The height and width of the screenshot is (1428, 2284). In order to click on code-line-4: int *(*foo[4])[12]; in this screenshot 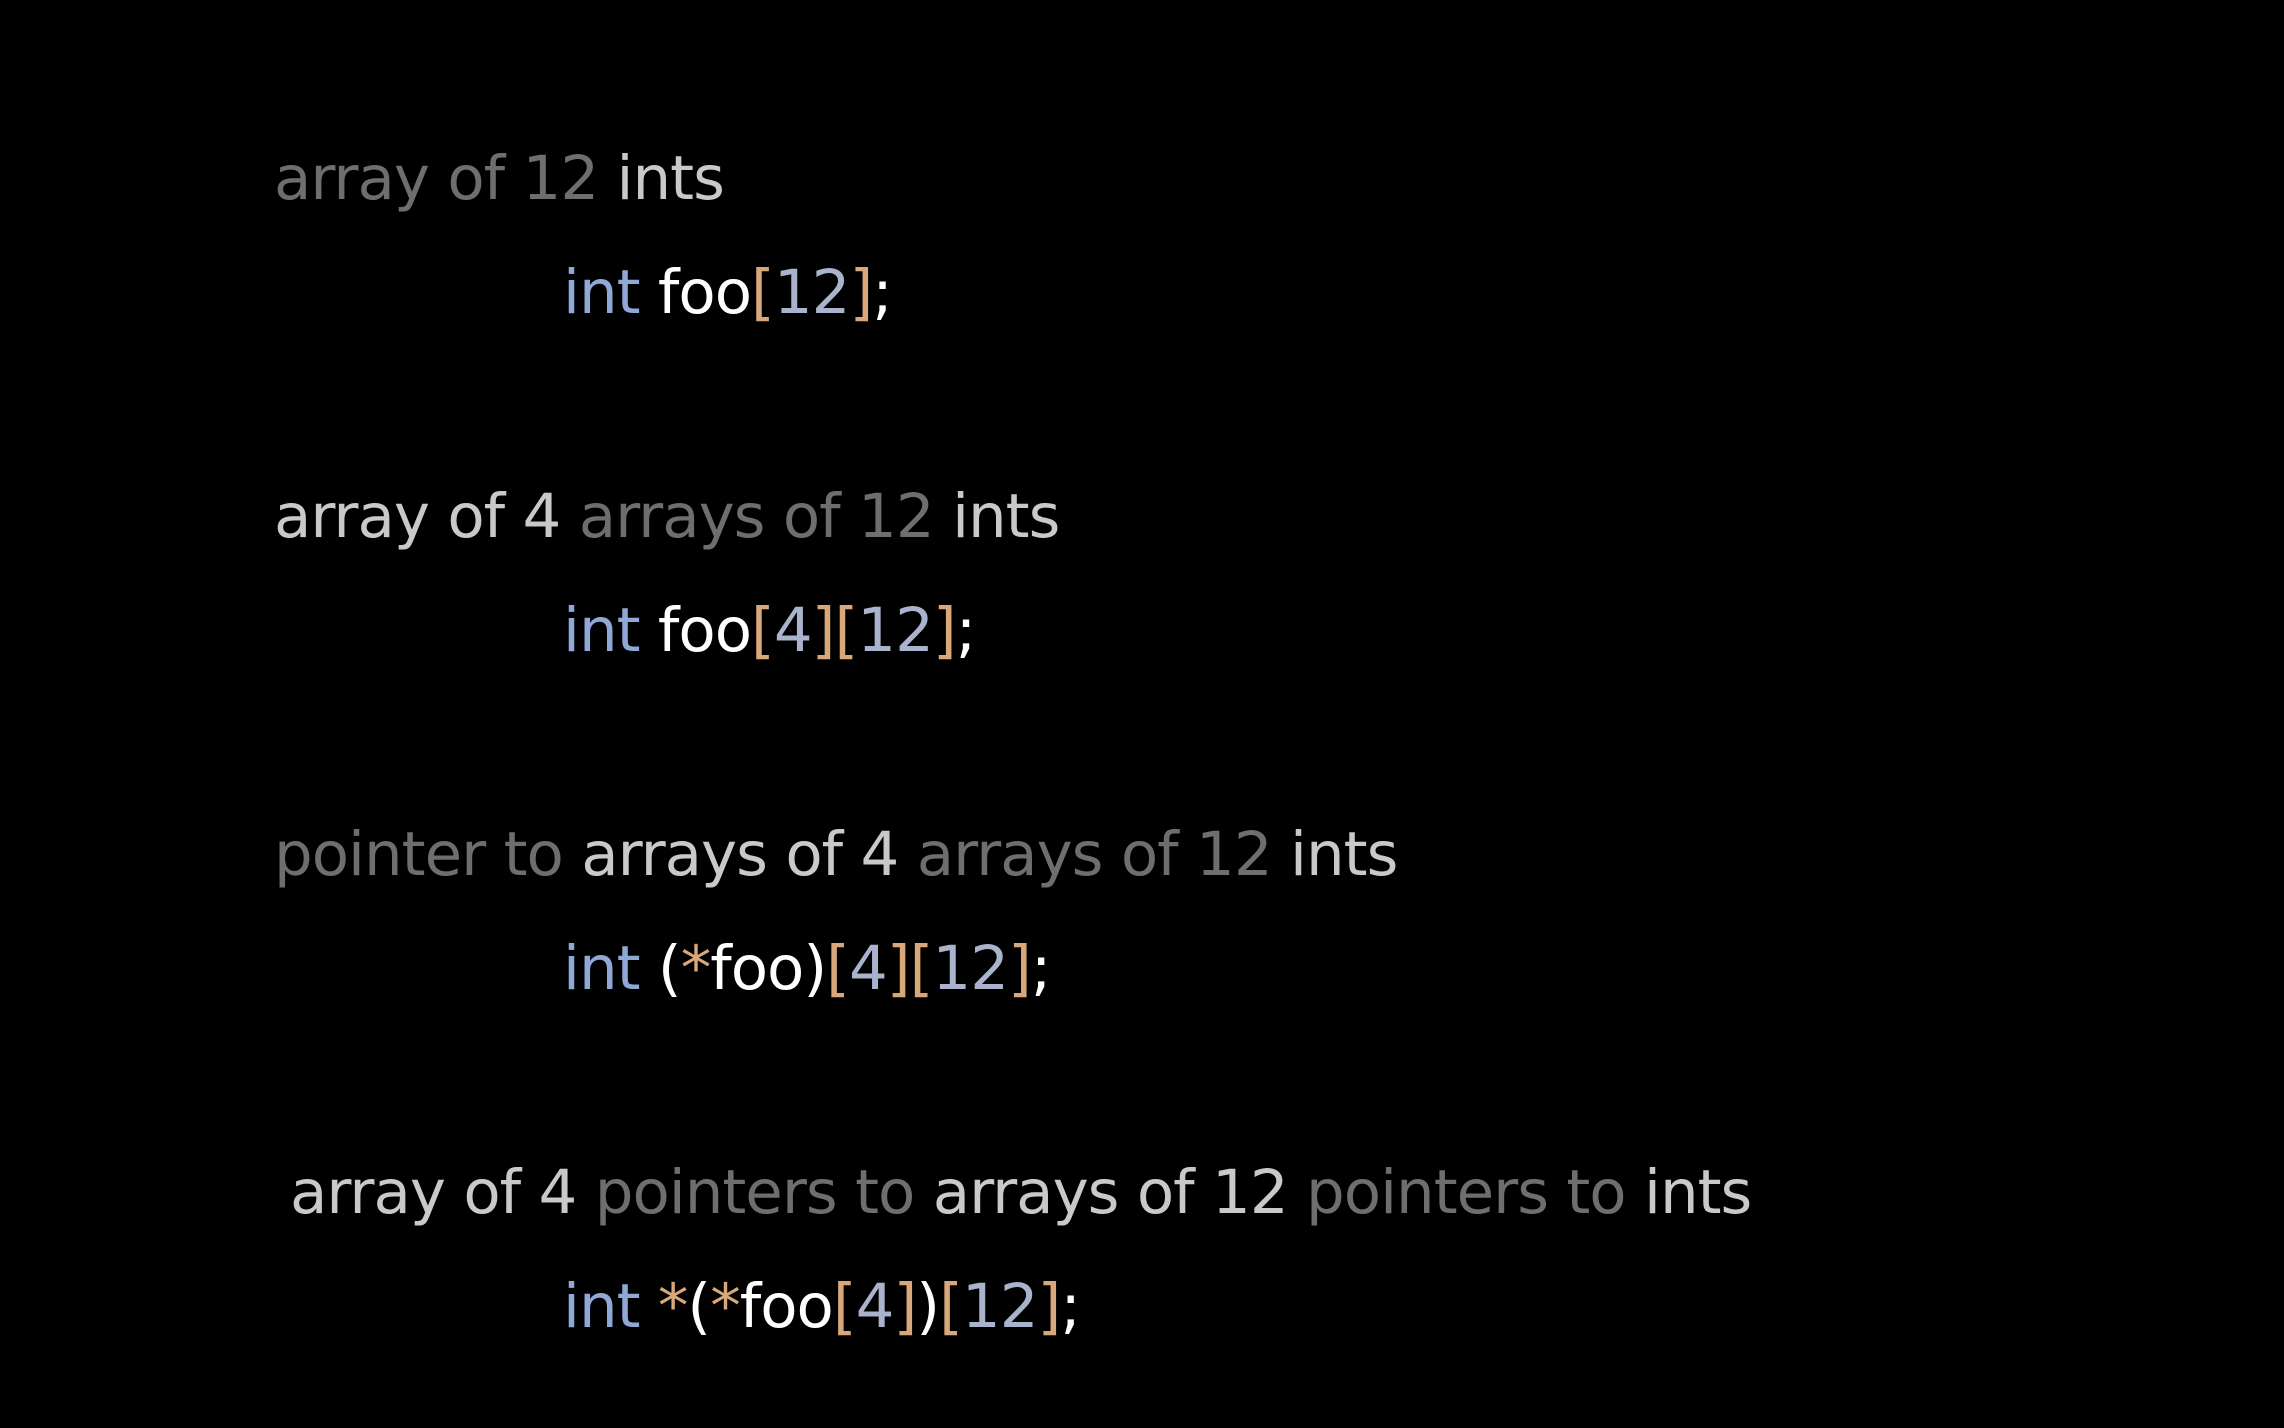, I will do `click(822, 1306)`.